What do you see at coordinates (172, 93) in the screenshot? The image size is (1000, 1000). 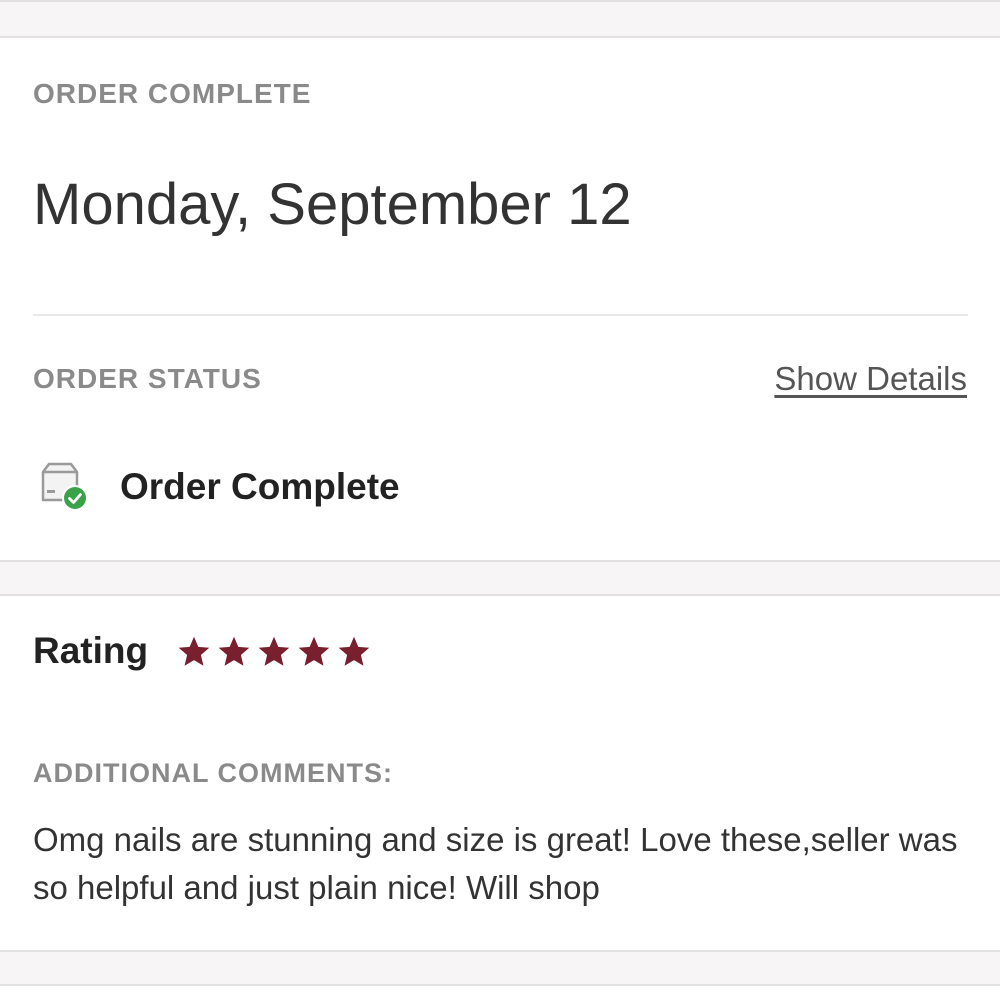 I see `order-complete-heading: ORDER COMPLETE` at bounding box center [172, 93].